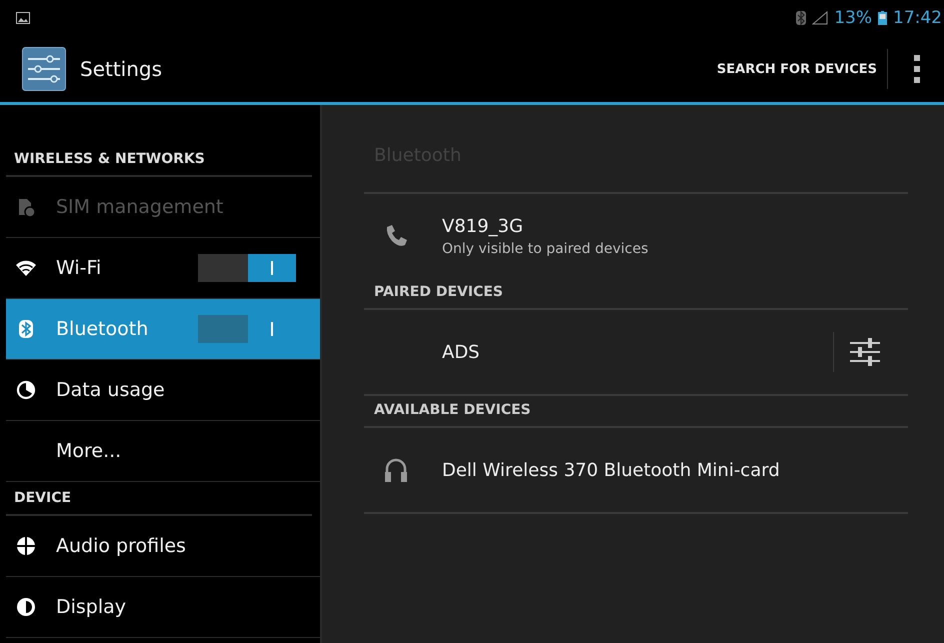 This screenshot has height=643, width=944. What do you see at coordinates (23, 18) in the screenshot?
I see `image-icon` at bounding box center [23, 18].